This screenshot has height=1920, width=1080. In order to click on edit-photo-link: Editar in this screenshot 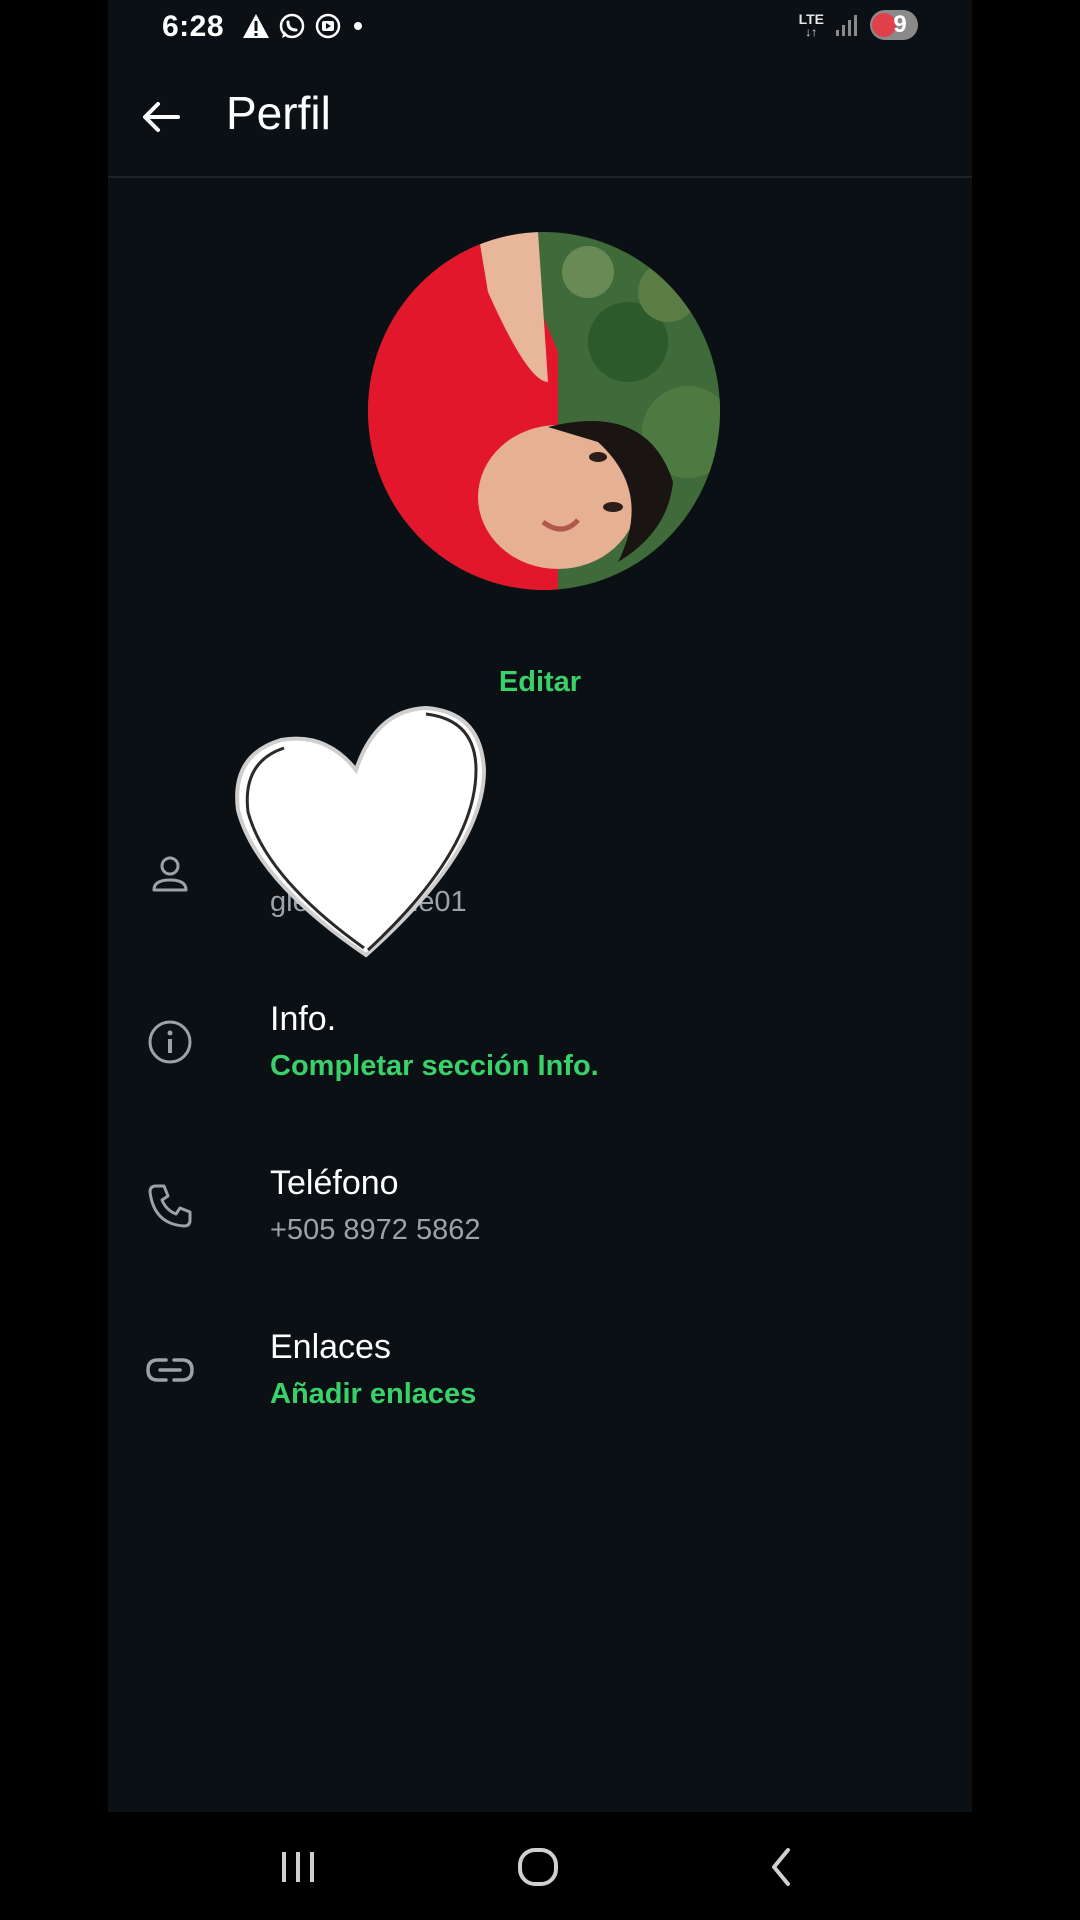, I will do `click(540, 682)`.